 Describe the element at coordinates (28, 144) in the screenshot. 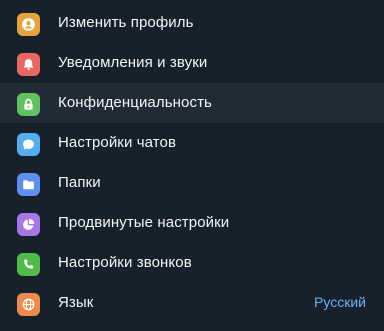

I see `chat-icon` at that location.